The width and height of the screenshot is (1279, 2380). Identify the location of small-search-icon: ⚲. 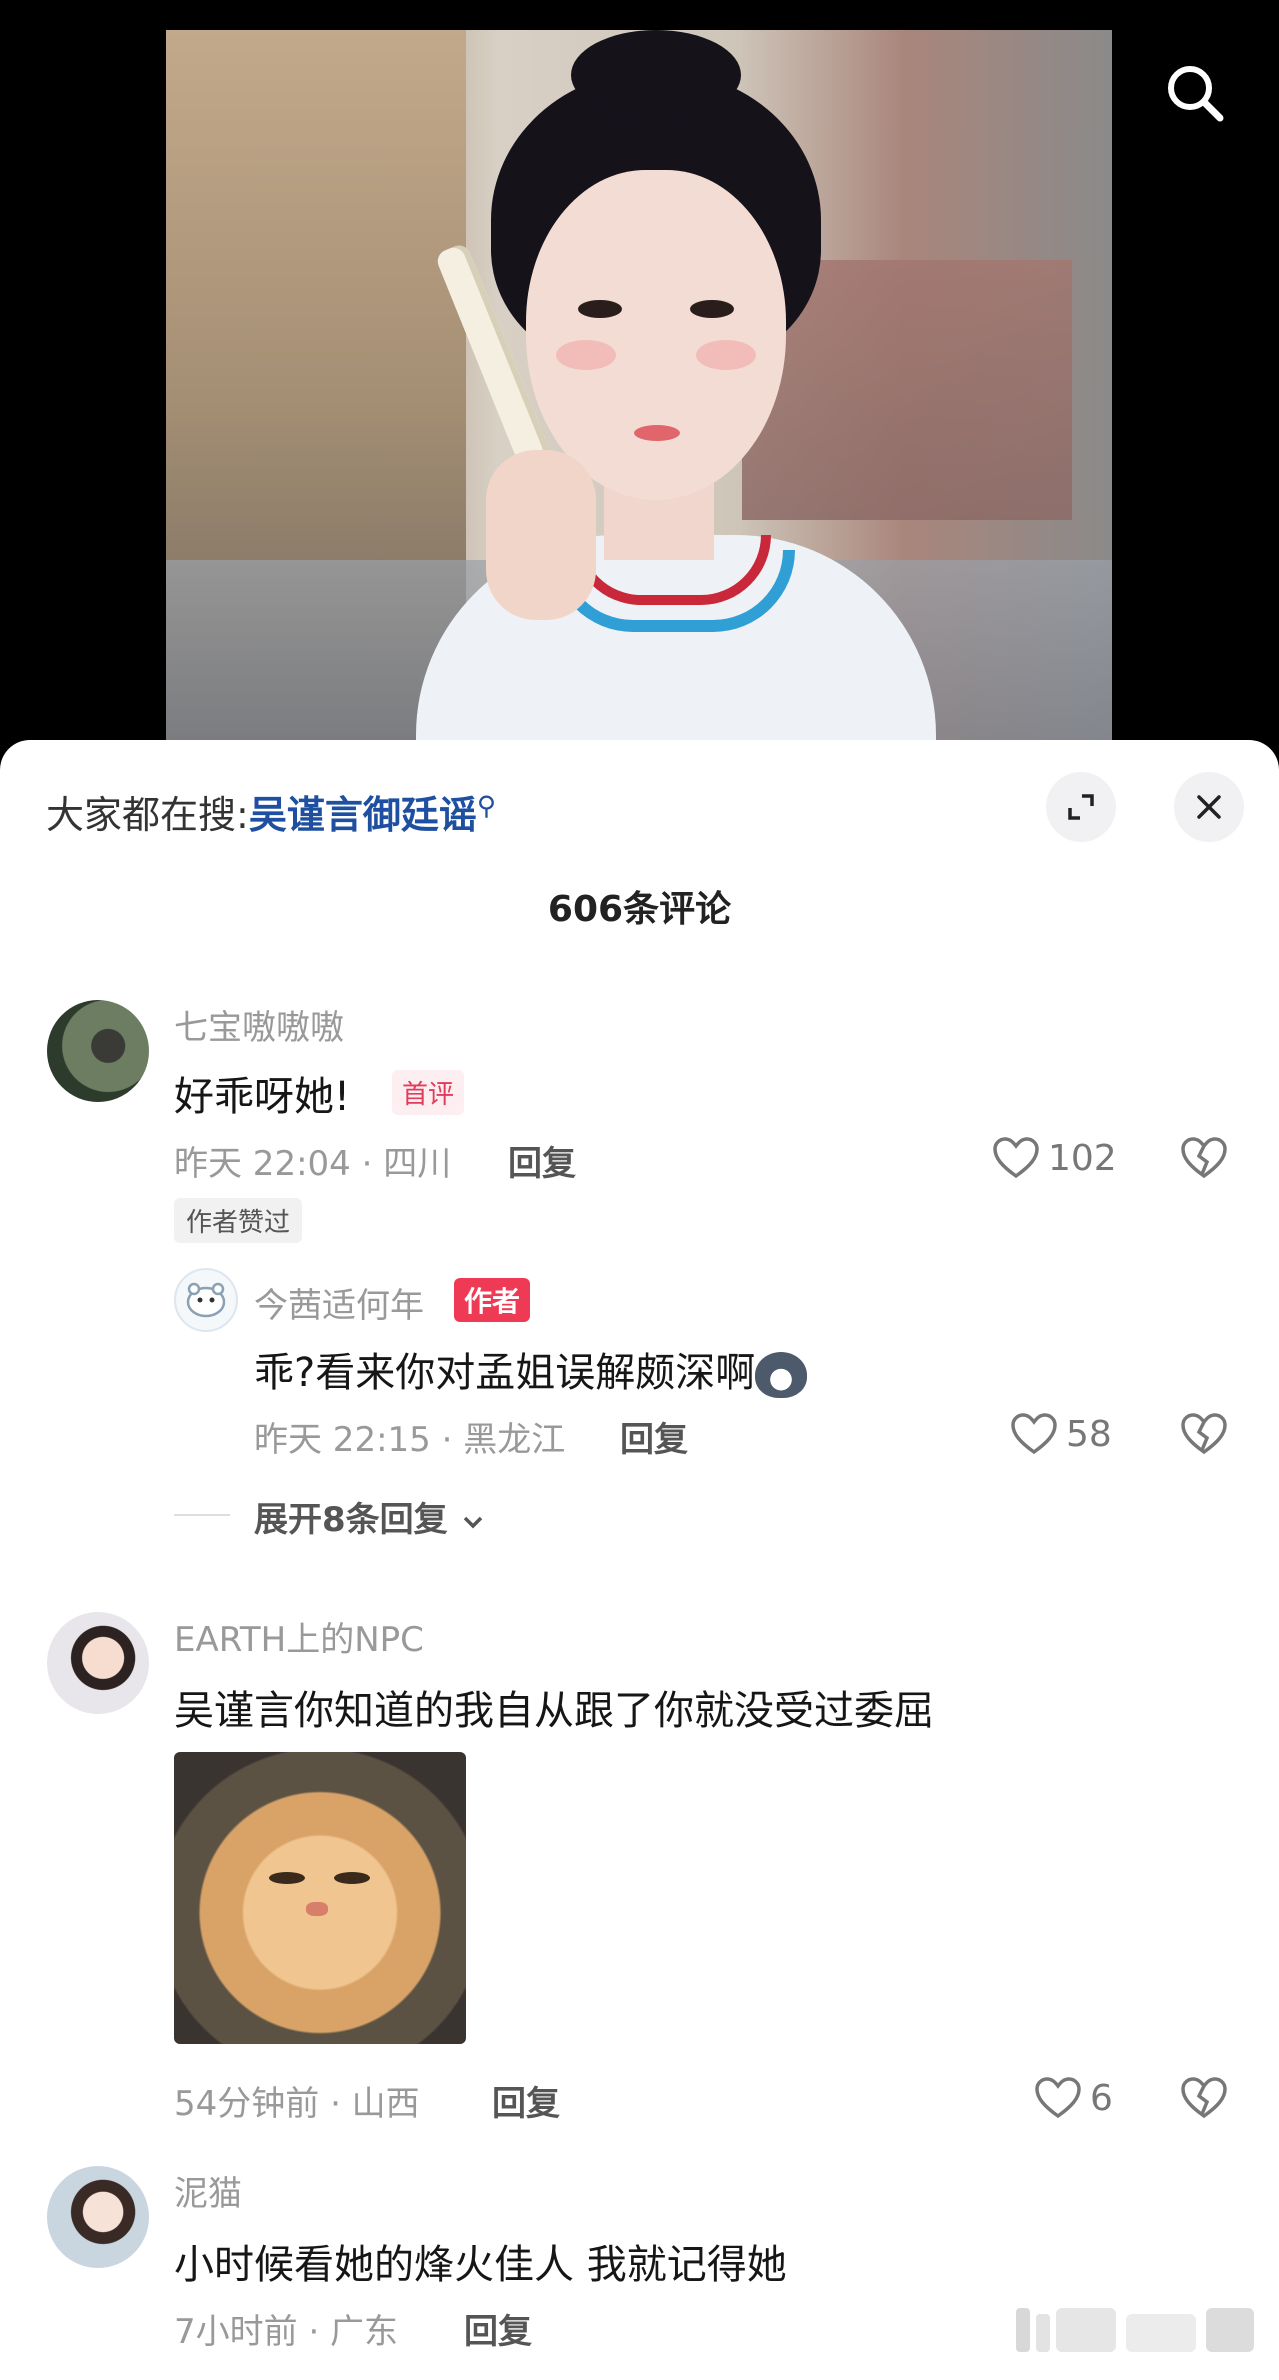
(486, 806).